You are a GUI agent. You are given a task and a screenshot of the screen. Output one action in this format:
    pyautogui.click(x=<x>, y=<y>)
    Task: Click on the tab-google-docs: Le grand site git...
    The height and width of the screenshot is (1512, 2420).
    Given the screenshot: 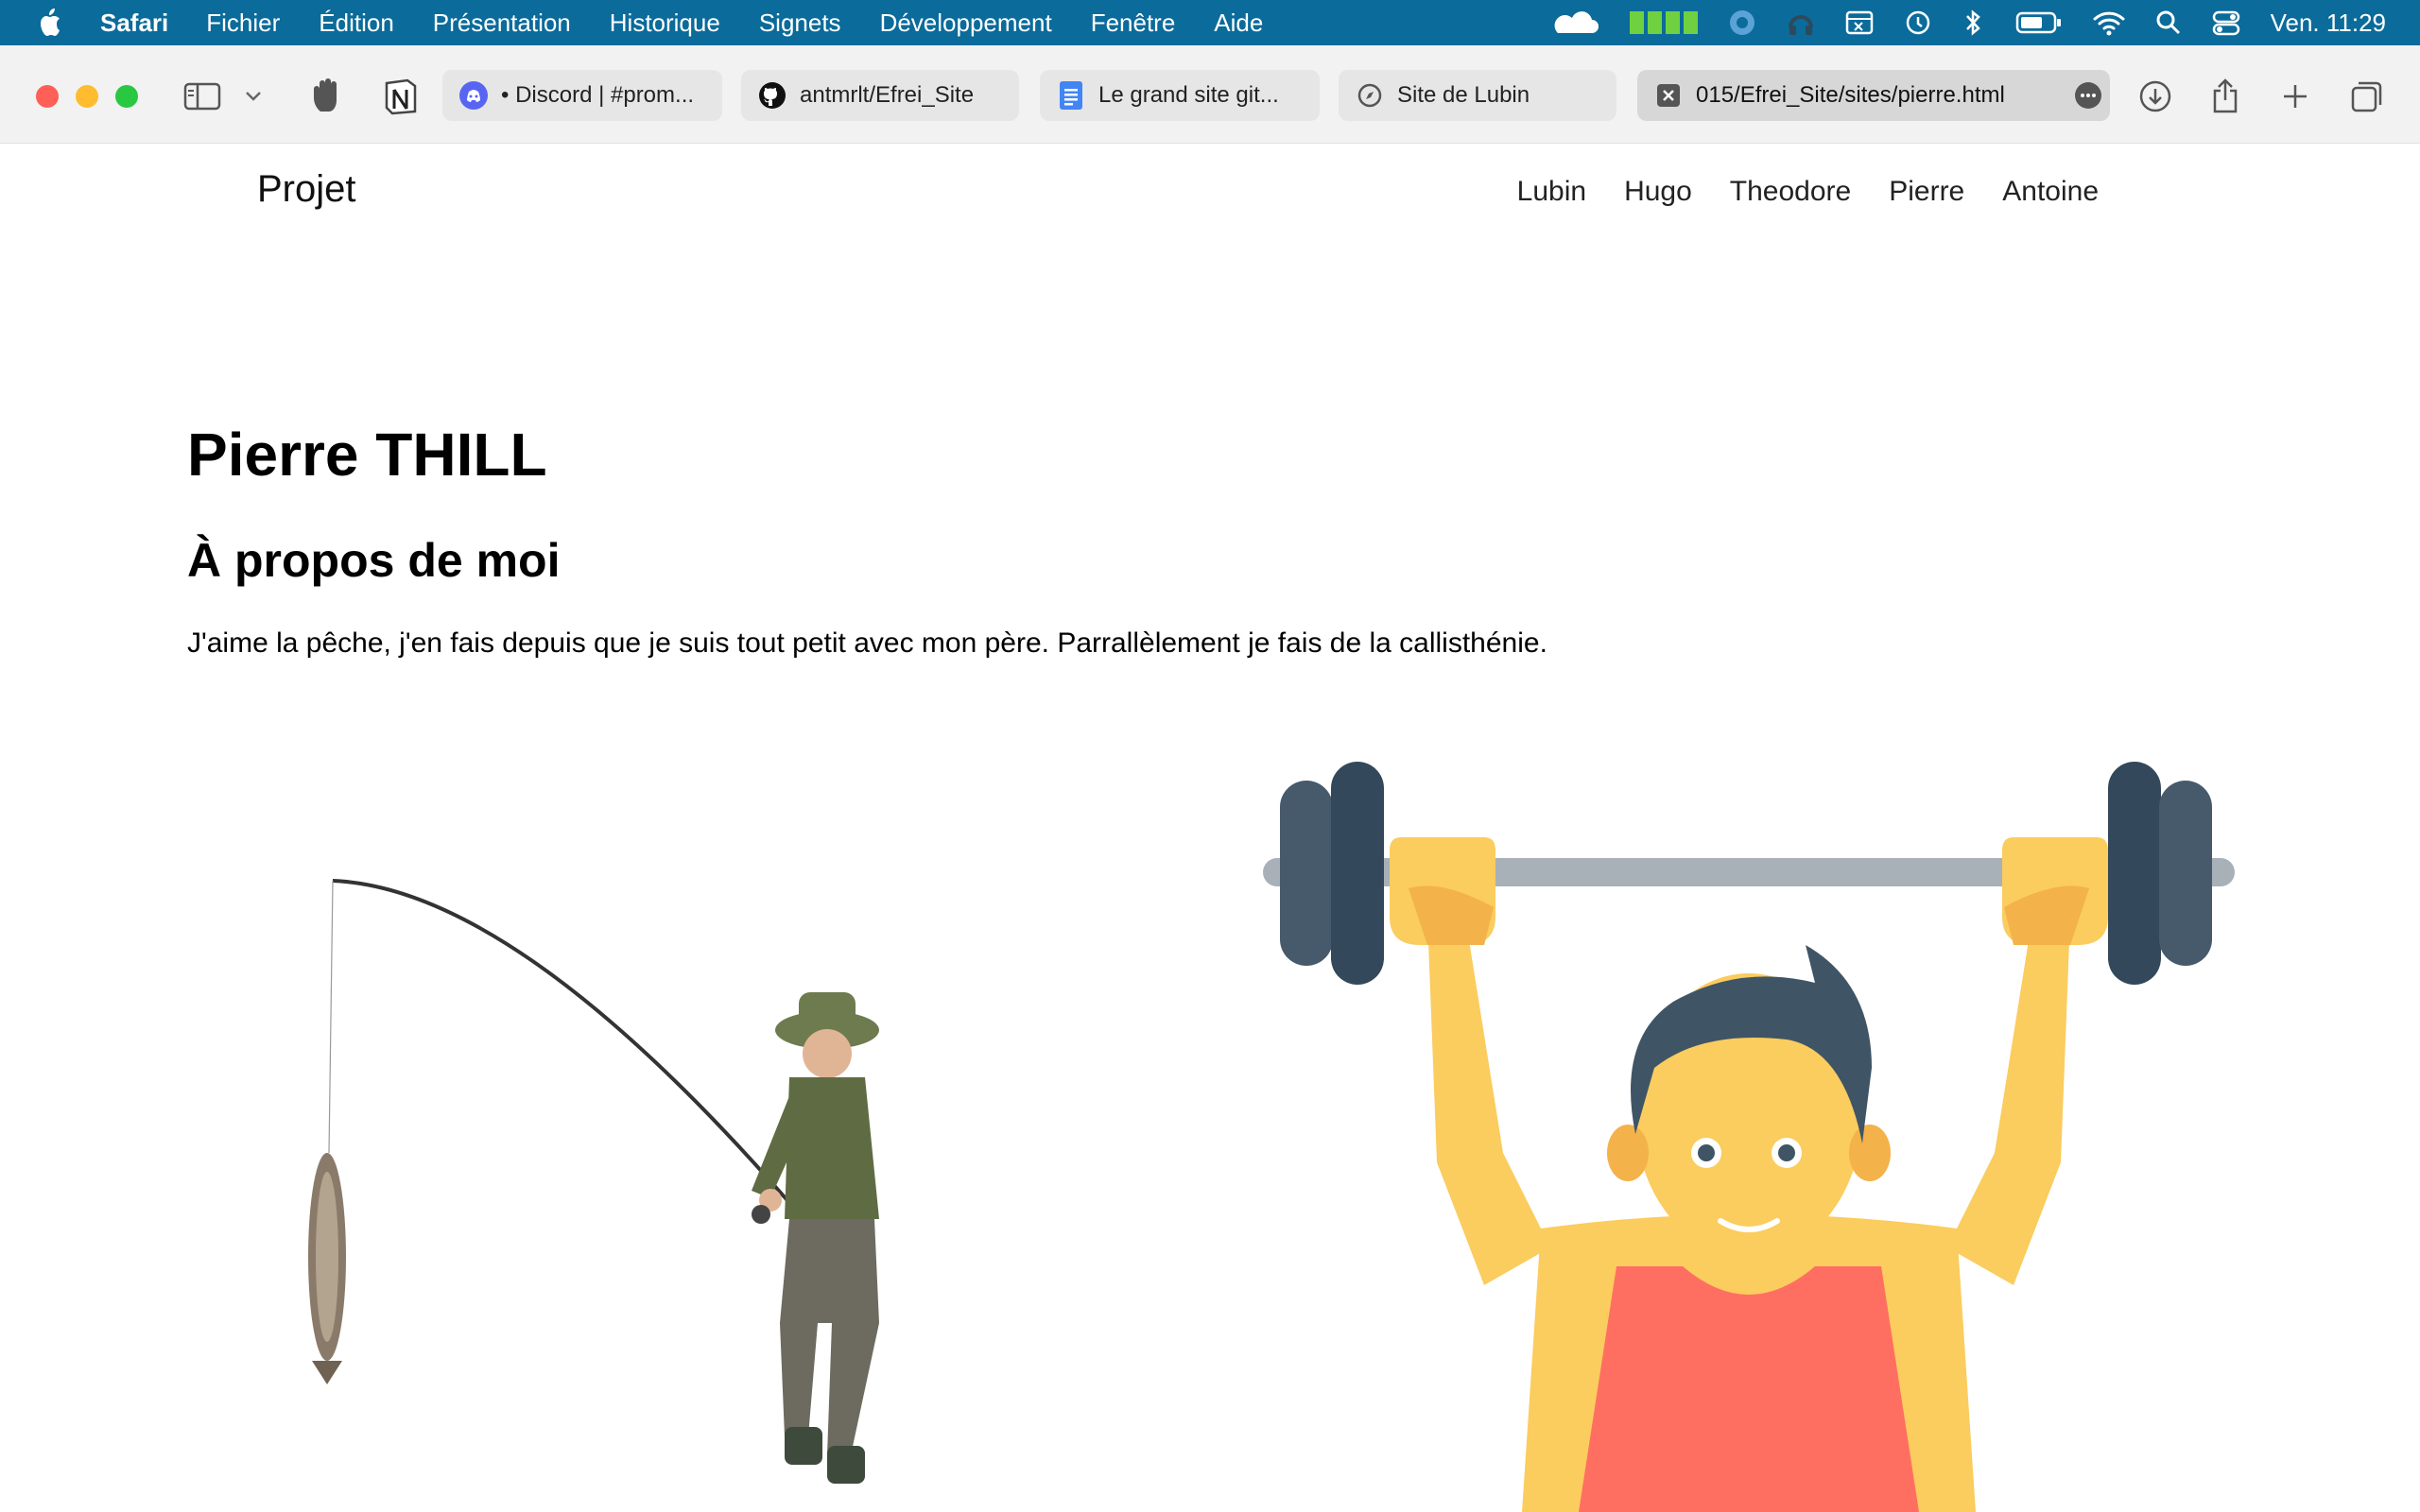 What is the action you would take?
    pyautogui.click(x=1180, y=95)
    